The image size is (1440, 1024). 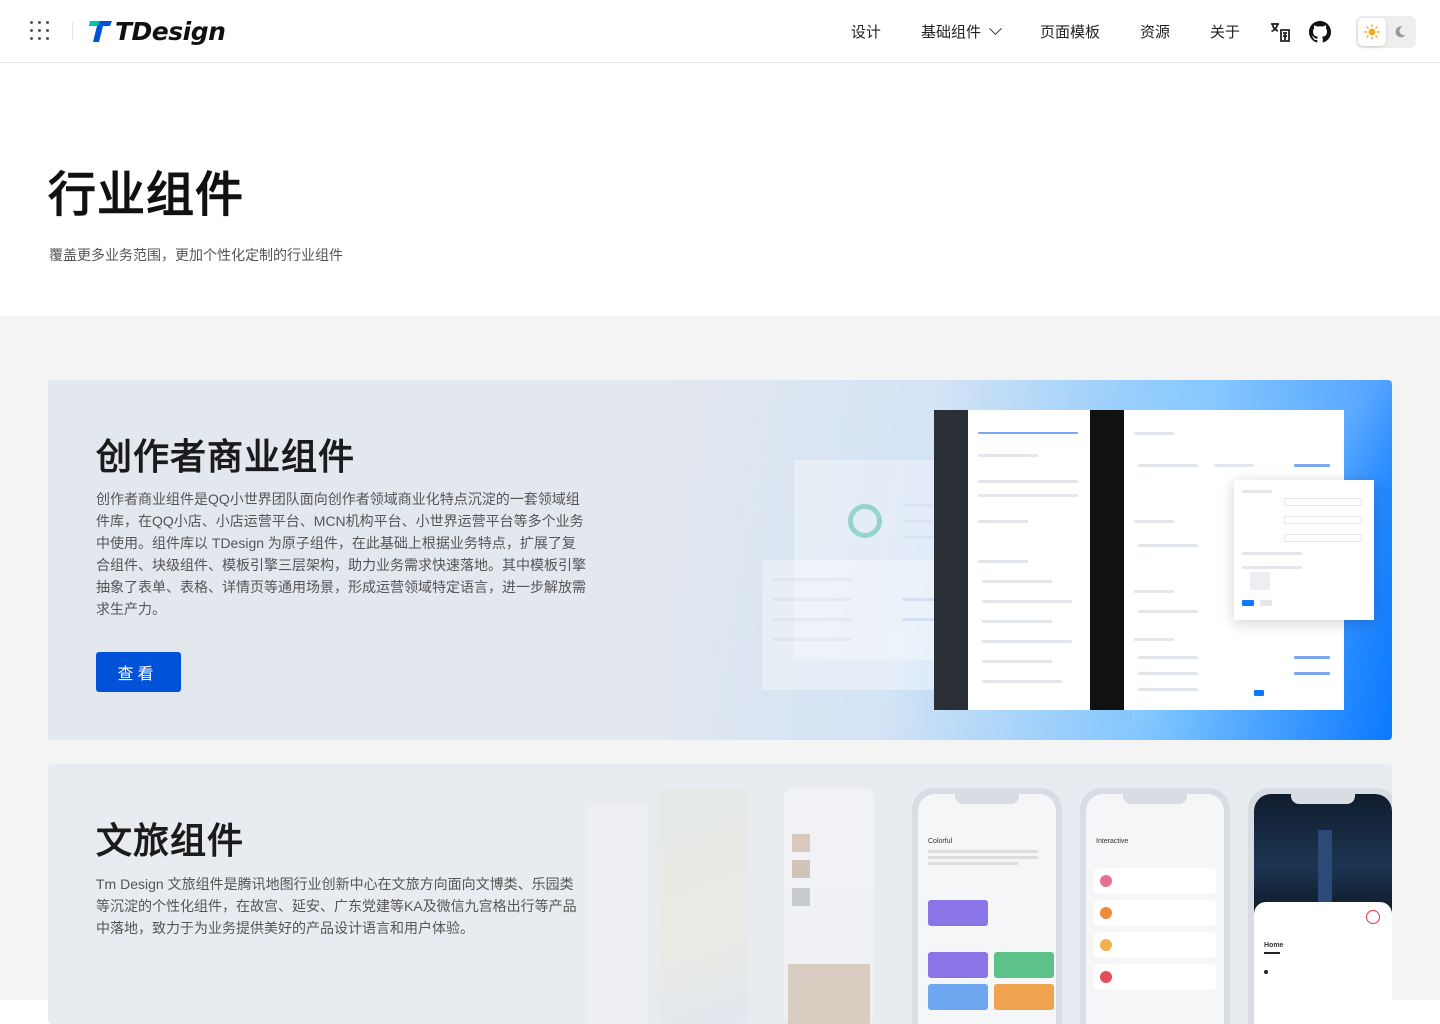 What do you see at coordinates (226, 456) in the screenshot?
I see `card-title: 创作者商业组件` at bounding box center [226, 456].